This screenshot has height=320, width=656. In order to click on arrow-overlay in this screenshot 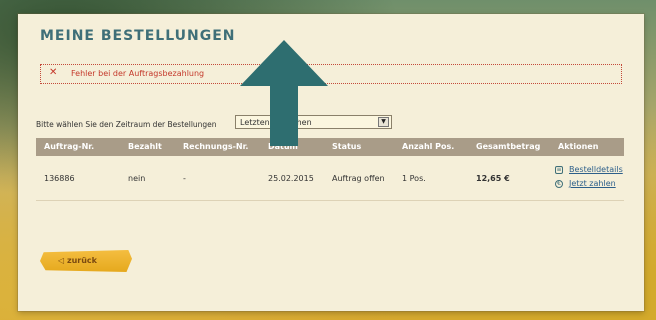, I will do `click(284, 93)`.